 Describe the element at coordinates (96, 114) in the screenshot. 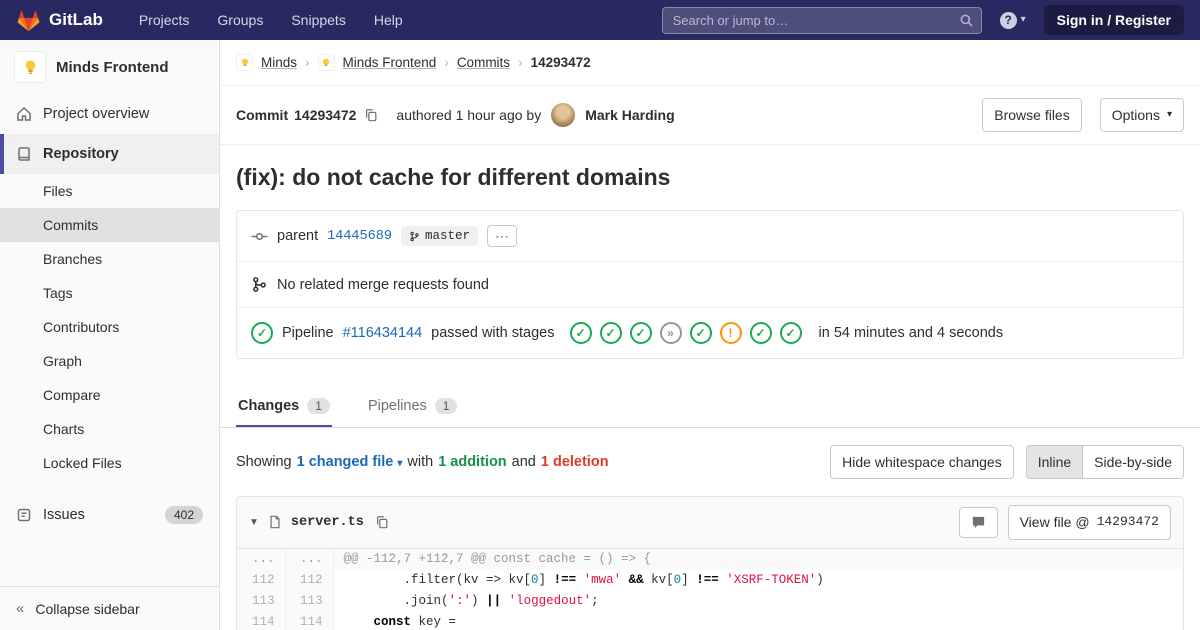

I see `sidebar-item-label: Project overview` at that location.